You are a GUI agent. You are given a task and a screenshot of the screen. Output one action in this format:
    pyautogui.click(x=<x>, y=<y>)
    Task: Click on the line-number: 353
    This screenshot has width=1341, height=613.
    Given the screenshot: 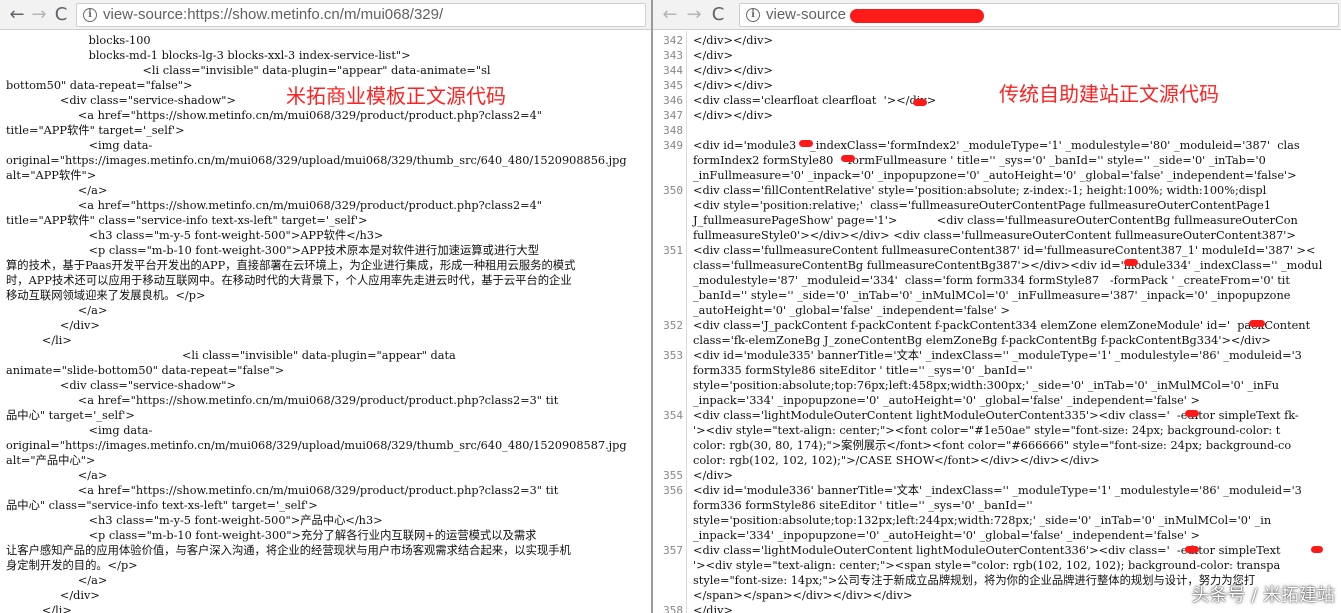 What is the action you would take?
    pyautogui.click(x=673, y=355)
    